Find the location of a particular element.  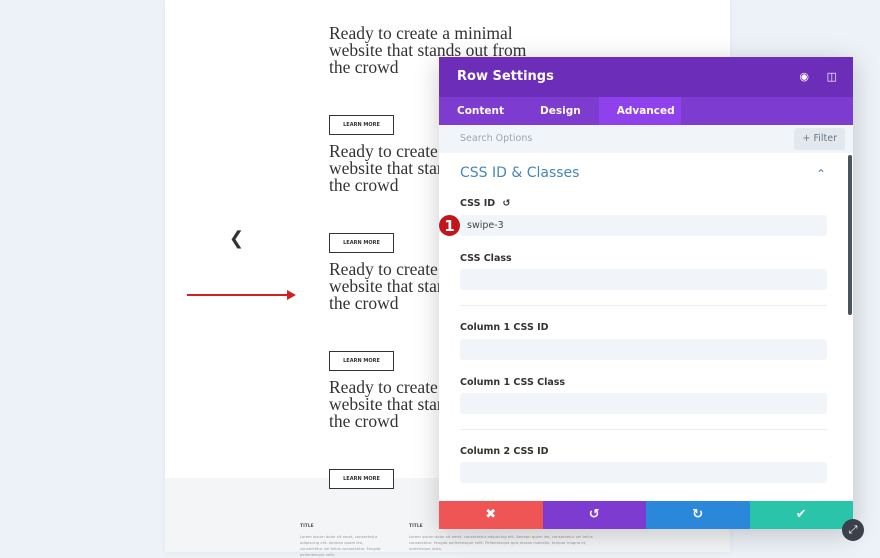

undo-icon: ↺ is located at coordinates (594, 514).